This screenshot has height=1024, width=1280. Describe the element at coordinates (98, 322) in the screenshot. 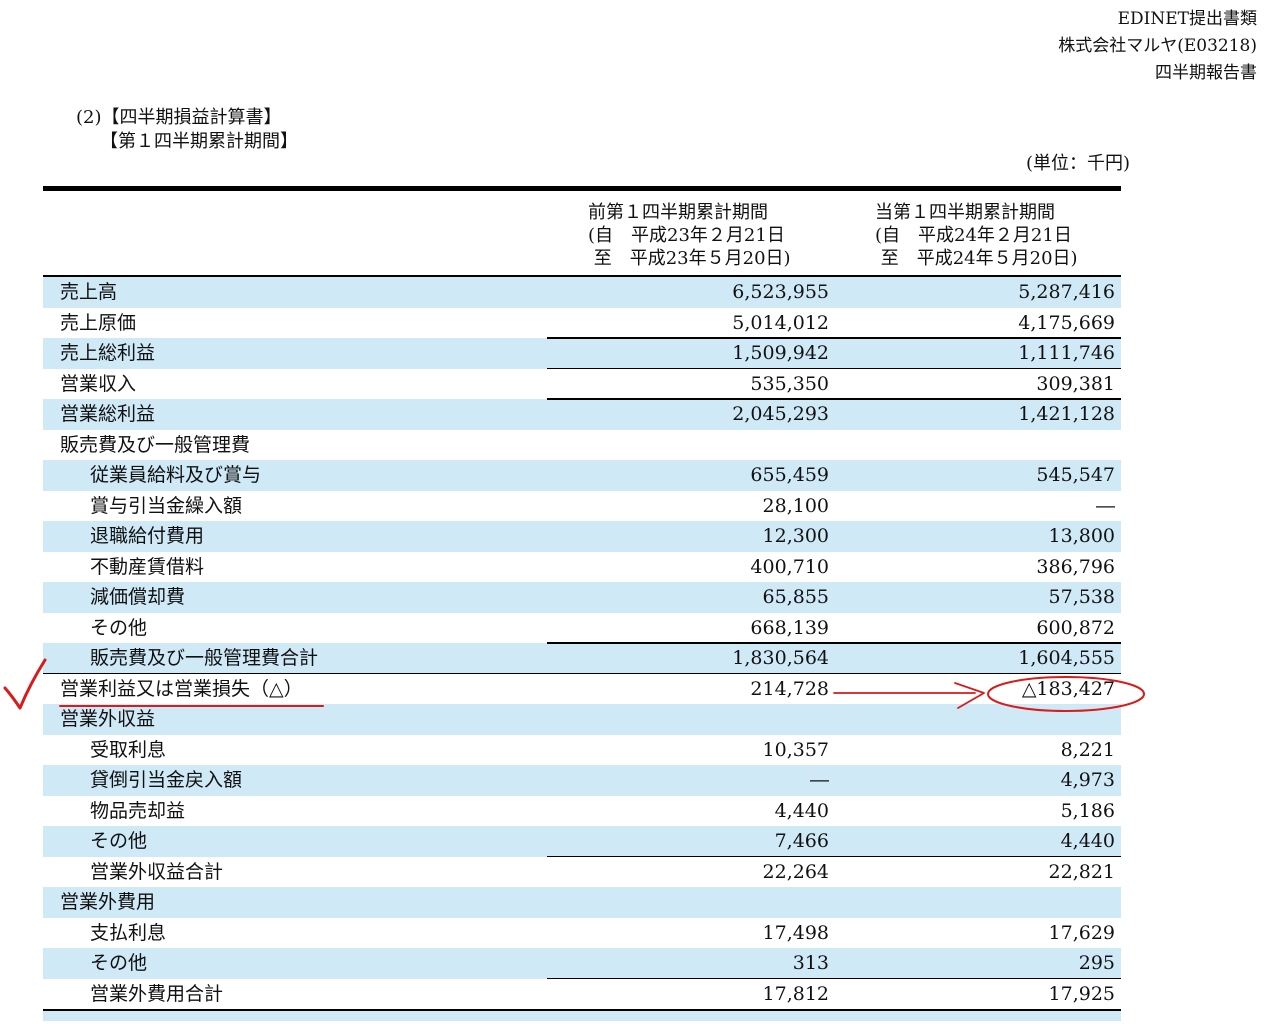

I see `row-label: 売上原価` at that location.